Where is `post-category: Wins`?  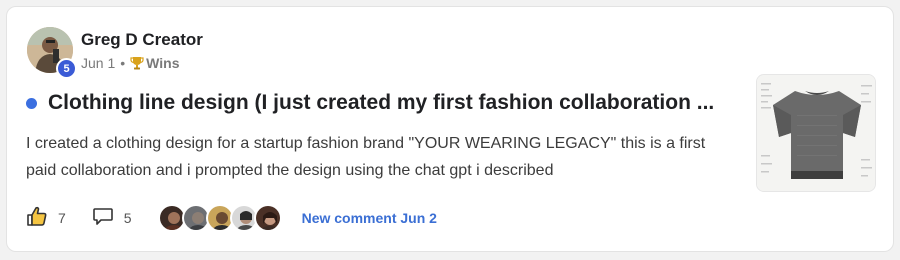 post-category: Wins is located at coordinates (162, 63).